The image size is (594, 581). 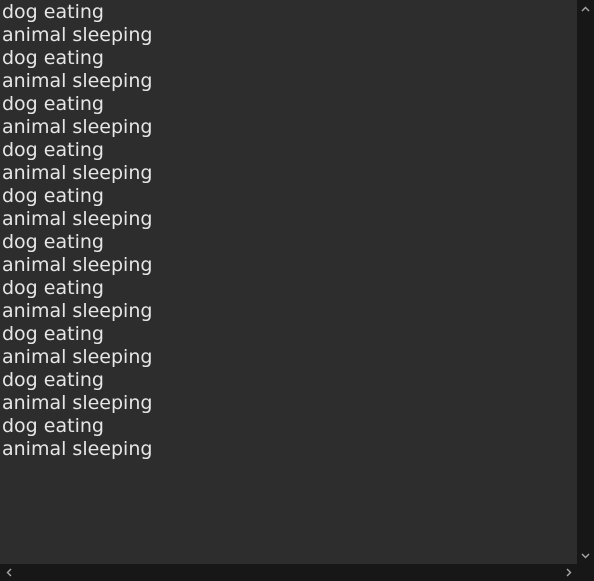 I want to click on scrollbar-corner, so click(x=585, y=572).